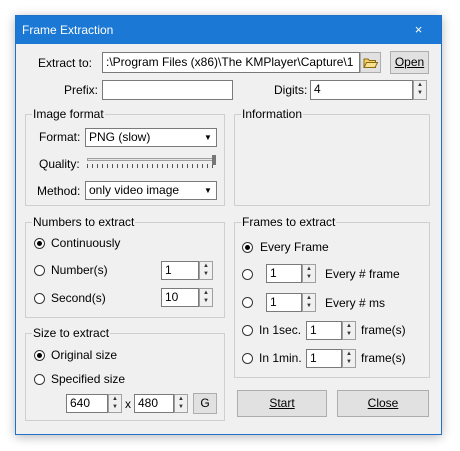 This screenshot has width=460, height=451. I want to click on close-button: Close, so click(383, 403).